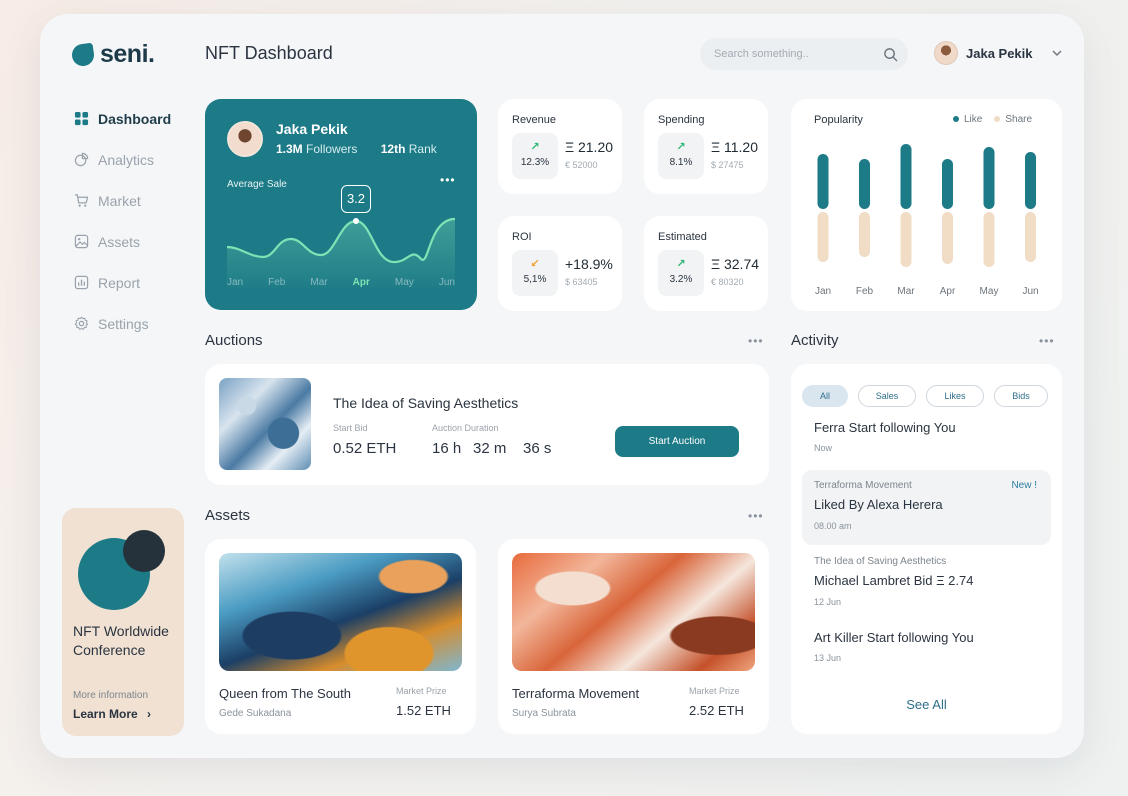 The height and width of the screenshot is (796, 1128). I want to click on month-label: Jun, so click(446, 282).